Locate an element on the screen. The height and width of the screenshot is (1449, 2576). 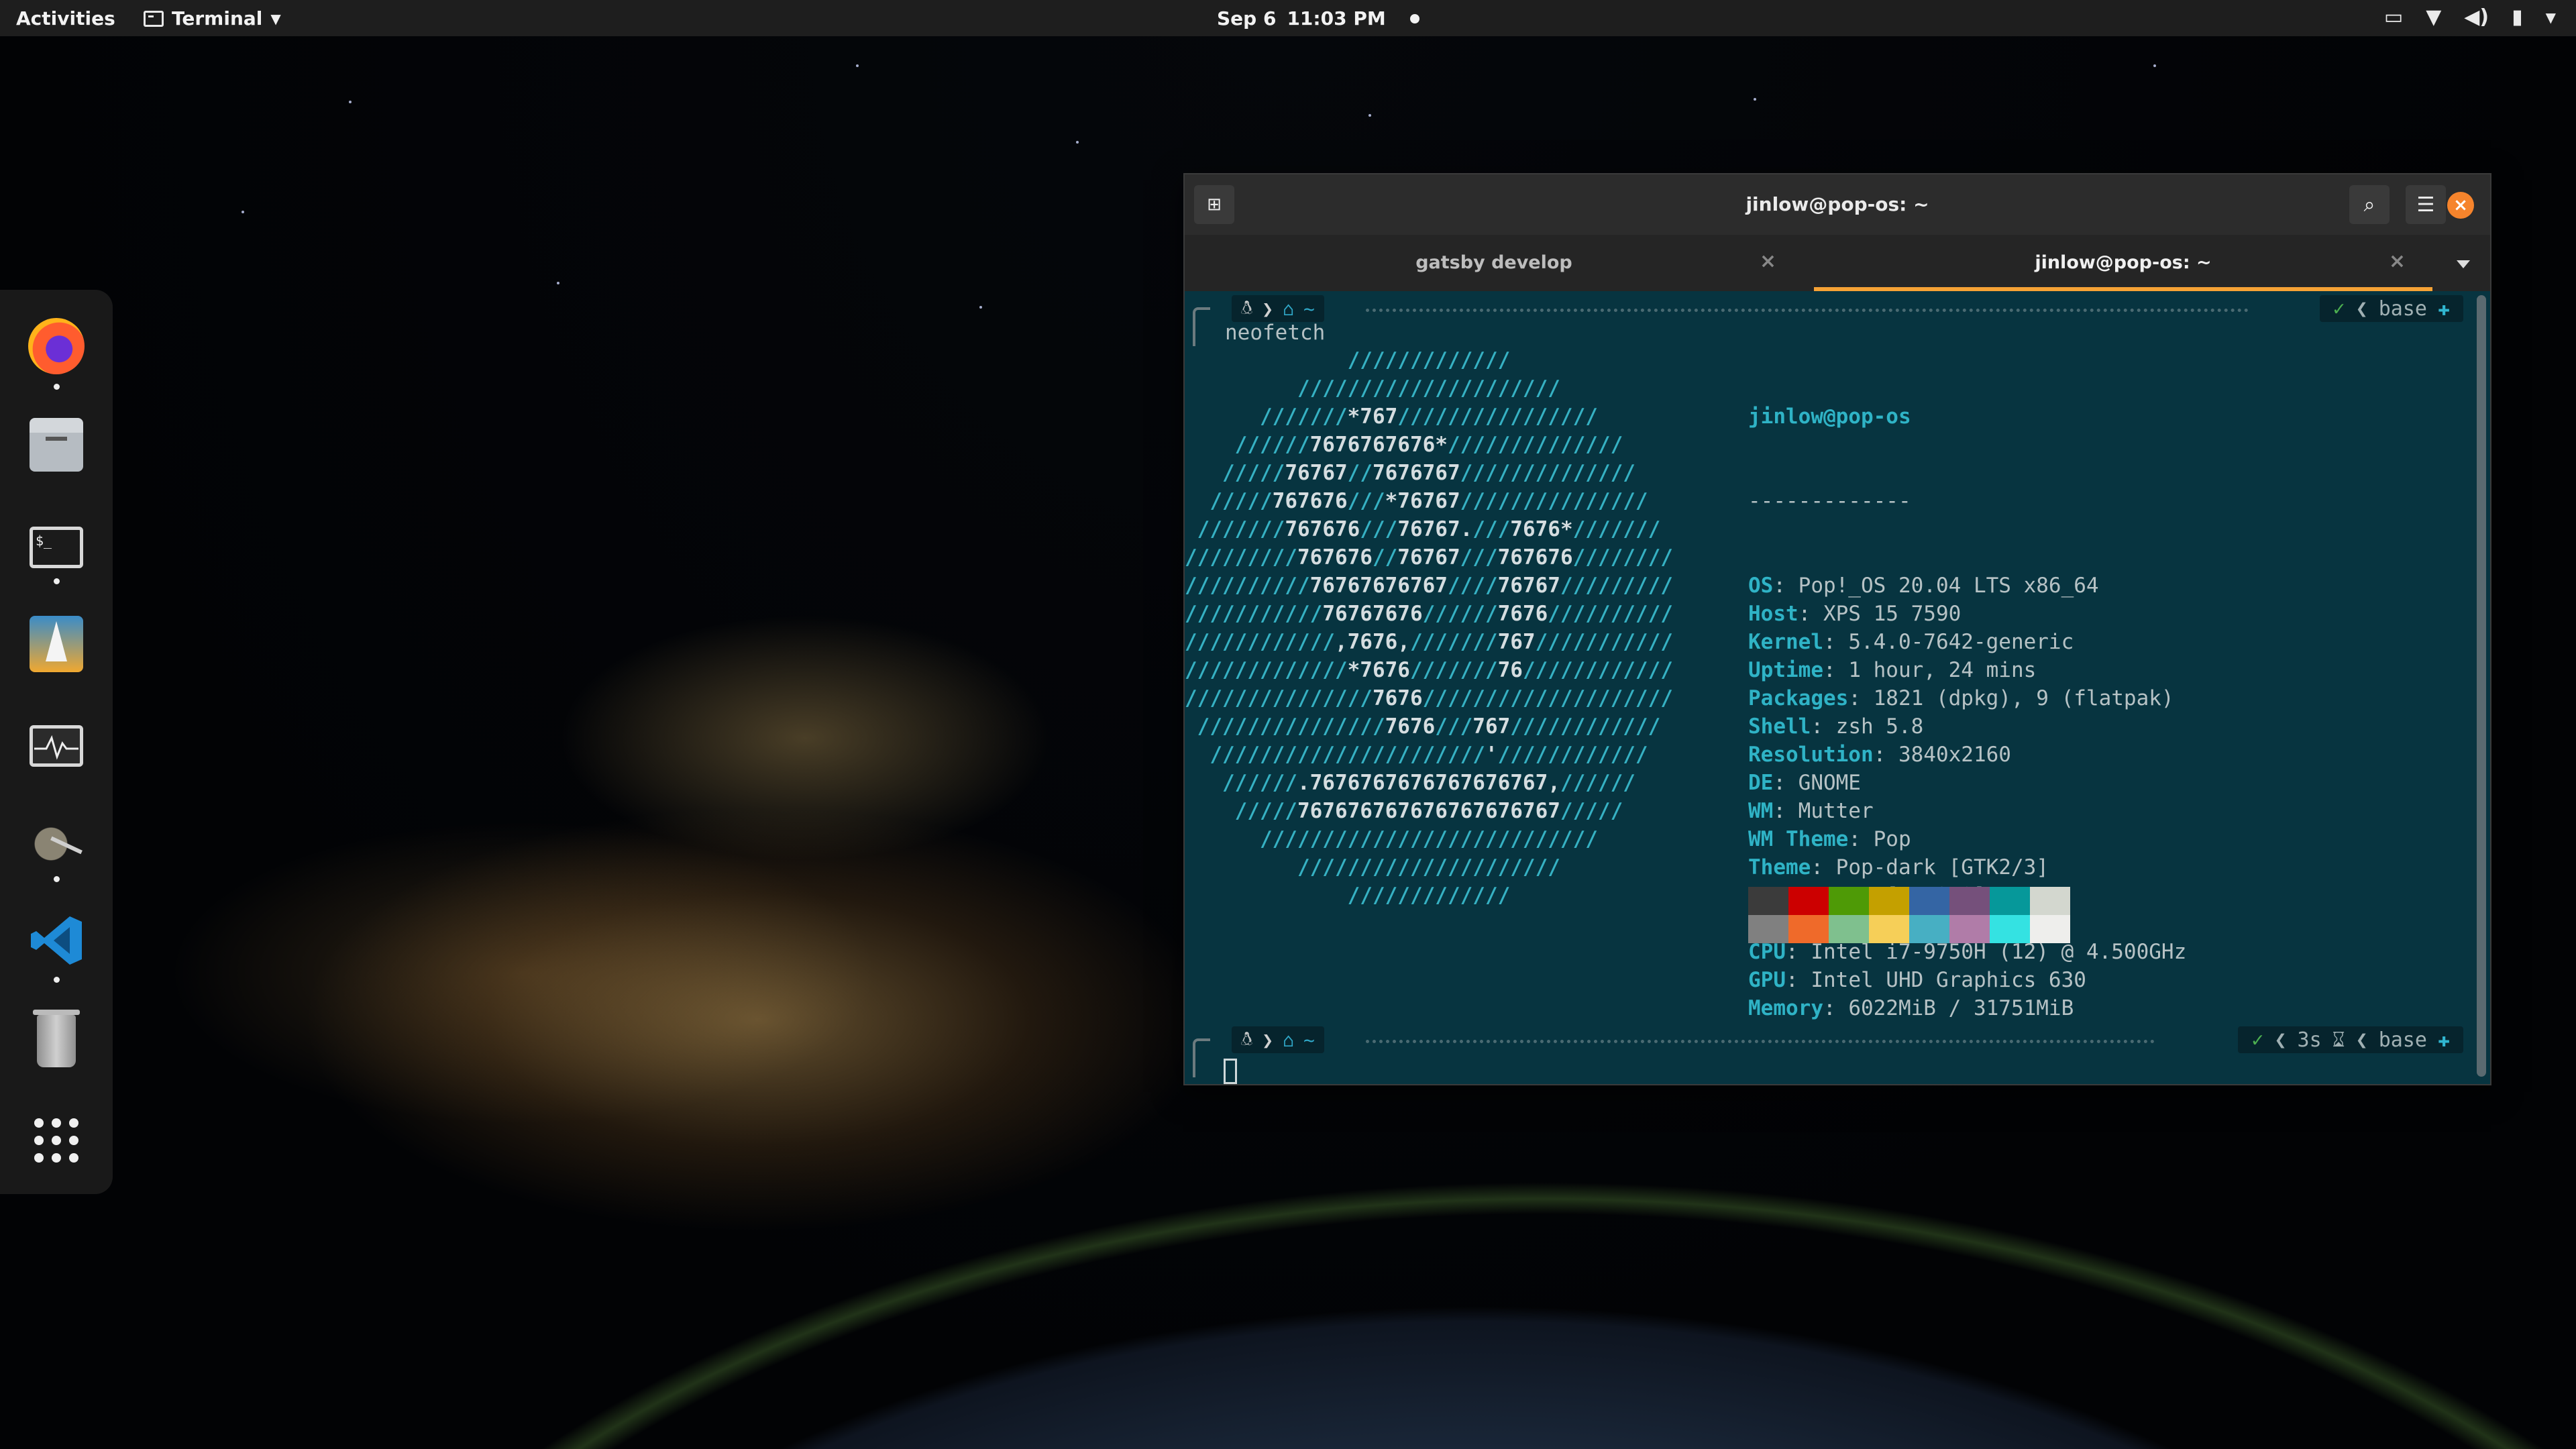
scrollbar is located at coordinates (2481, 686).